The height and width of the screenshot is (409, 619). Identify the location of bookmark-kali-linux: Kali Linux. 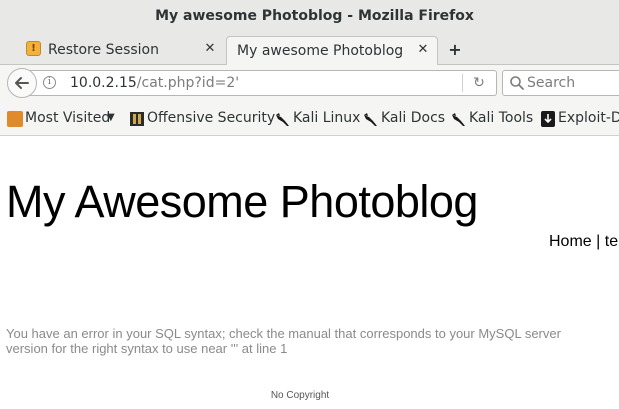
(318, 119).